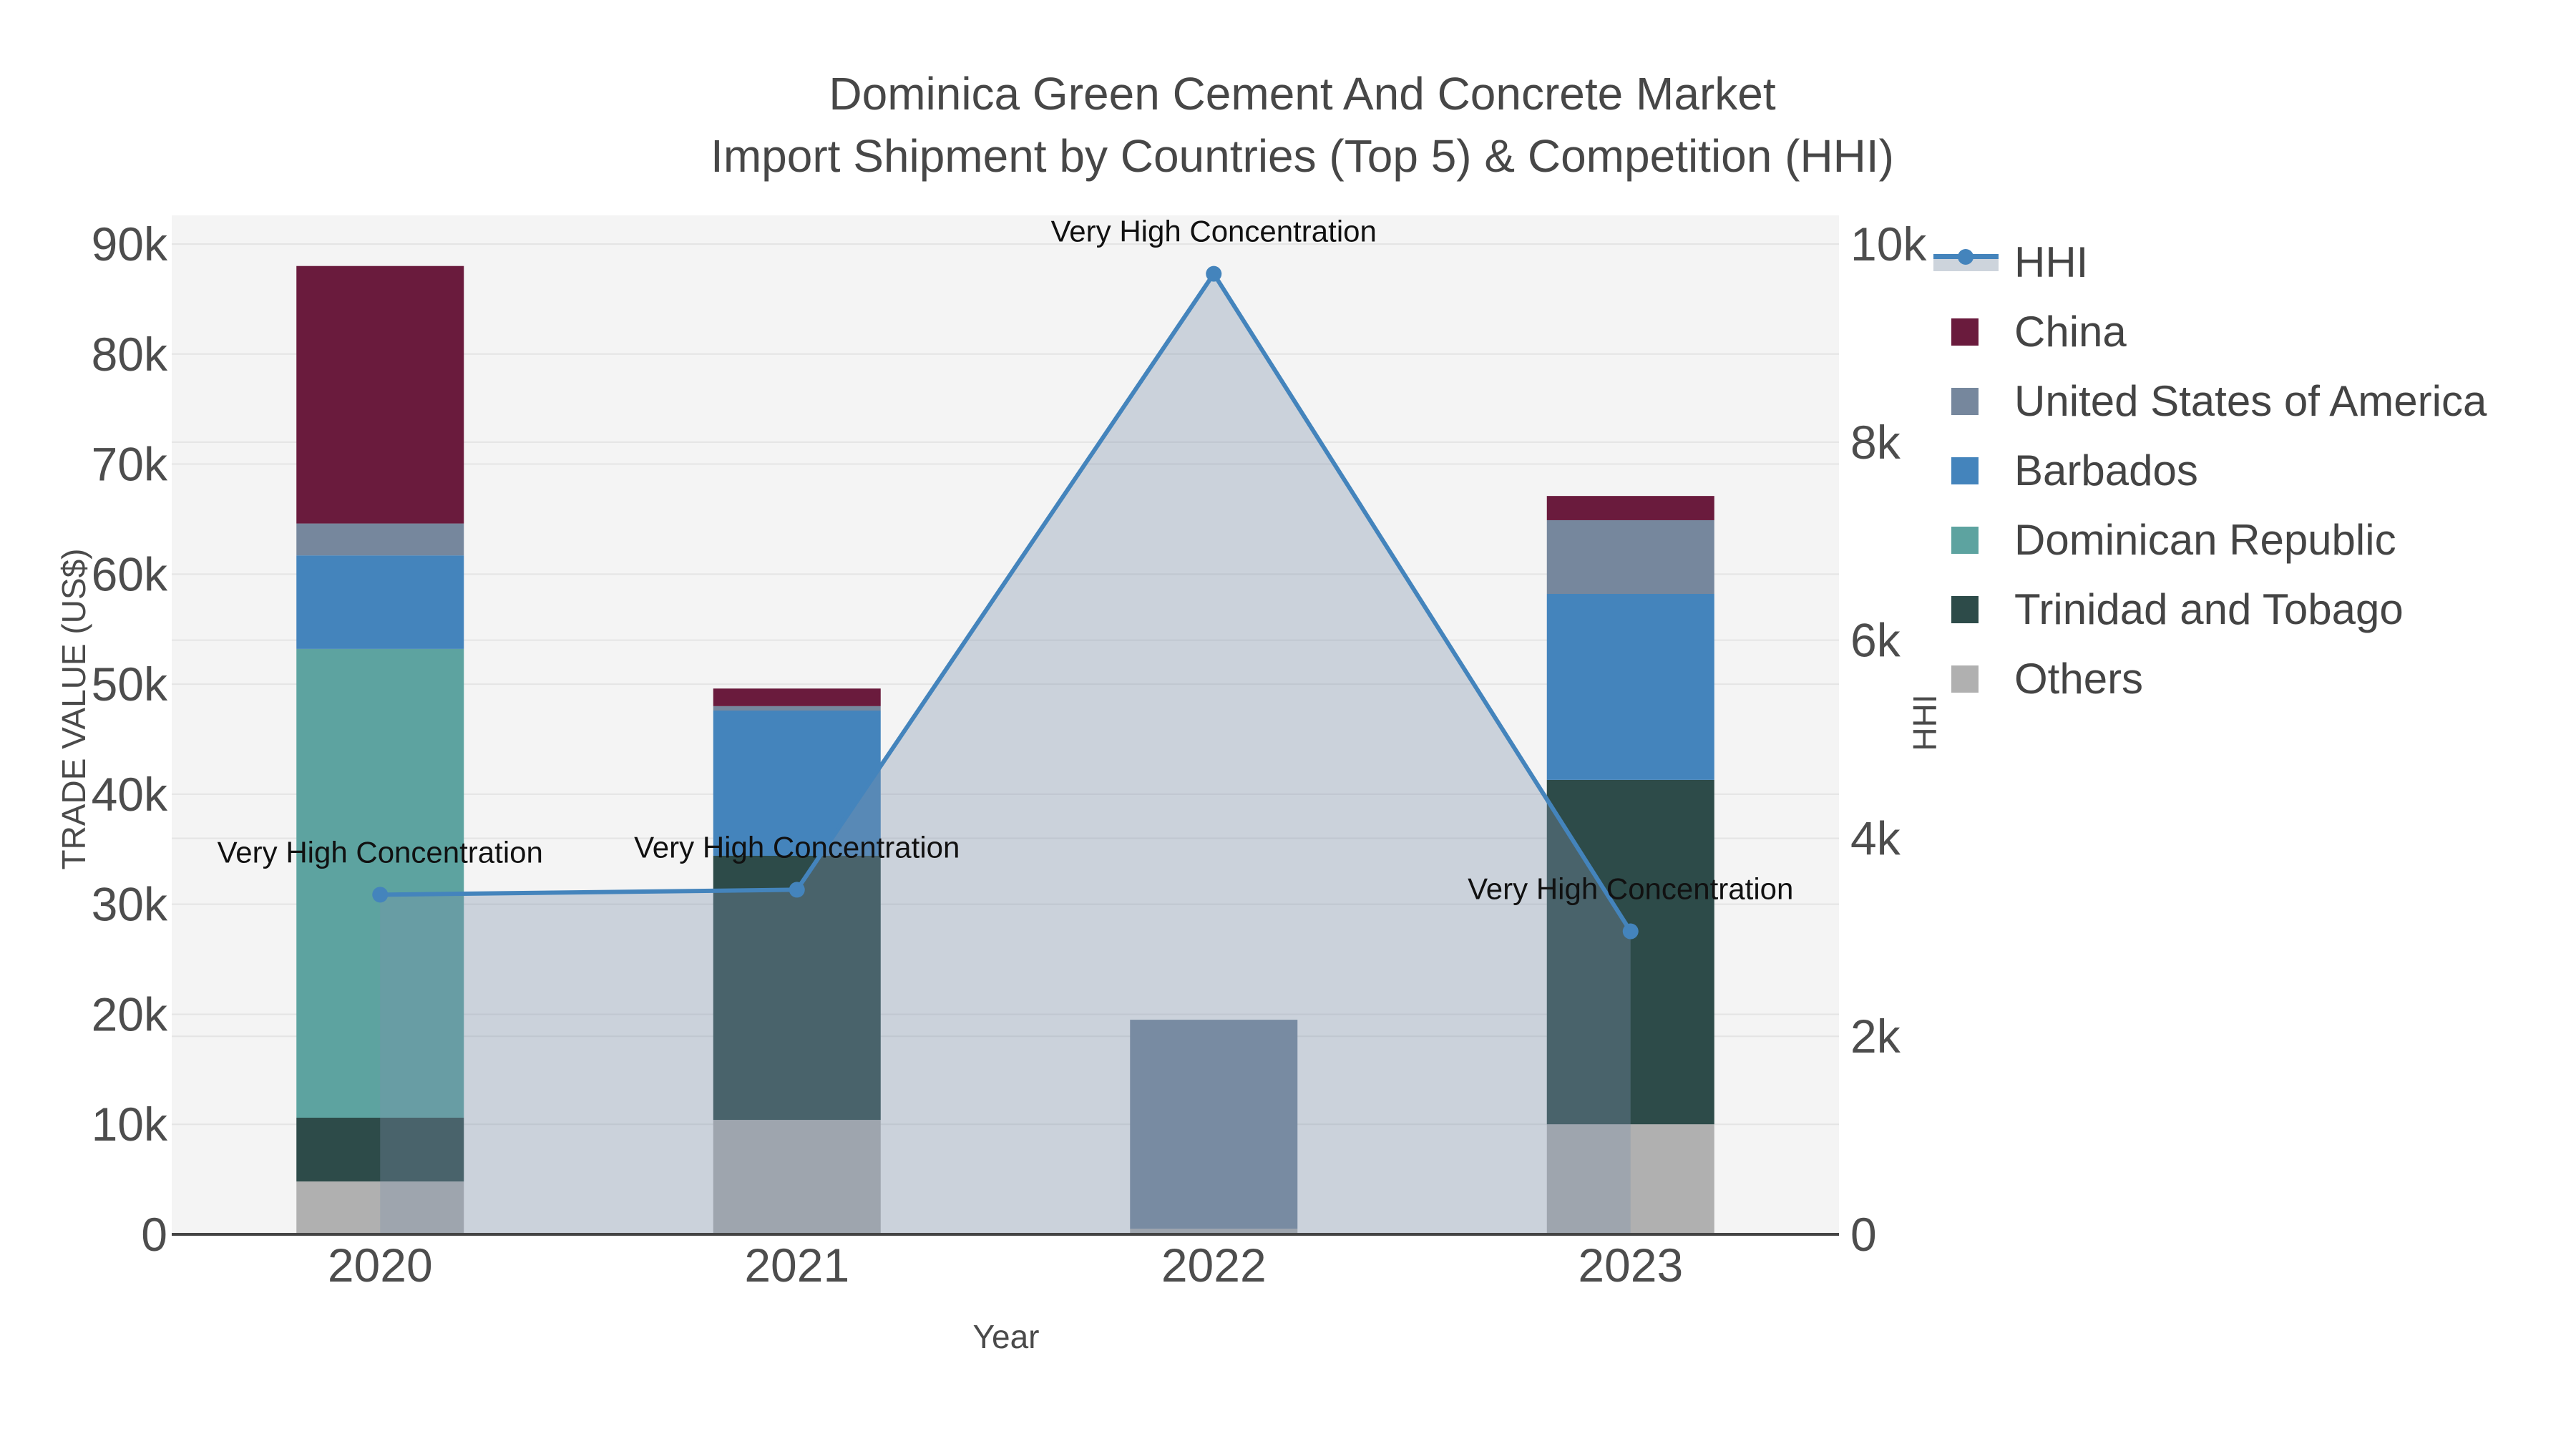  I want to click on x-tick-2023: 2023, so click(1630, 1265).